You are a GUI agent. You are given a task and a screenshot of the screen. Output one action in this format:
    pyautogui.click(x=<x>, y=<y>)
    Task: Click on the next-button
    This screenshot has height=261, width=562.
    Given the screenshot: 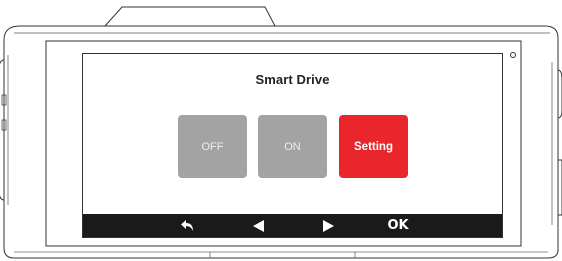 What is the action you would take?
    pyautogui.click(x=328, y=225)
    